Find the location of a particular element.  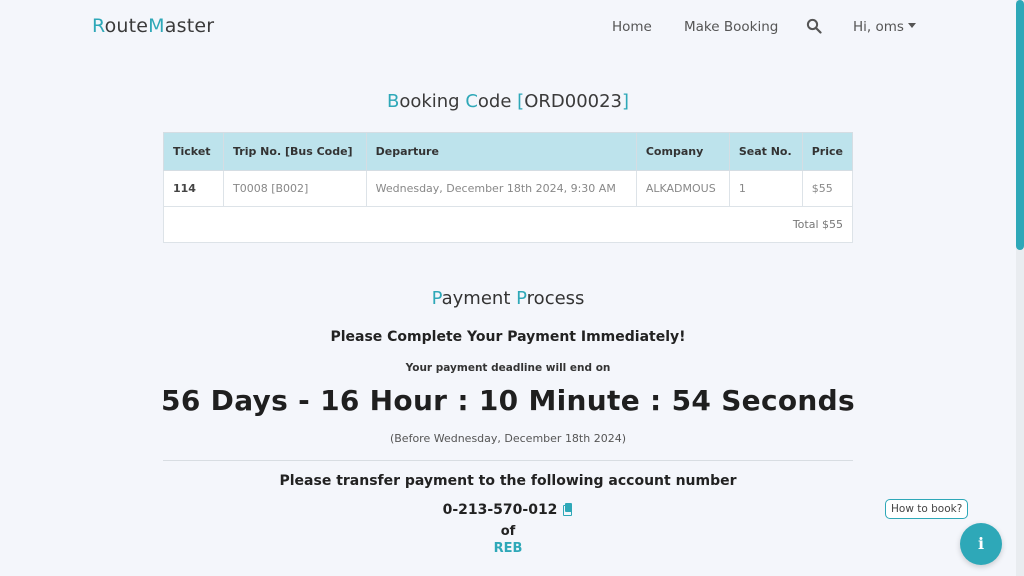

scrollbar-track is located at coordinates (1020, 288).